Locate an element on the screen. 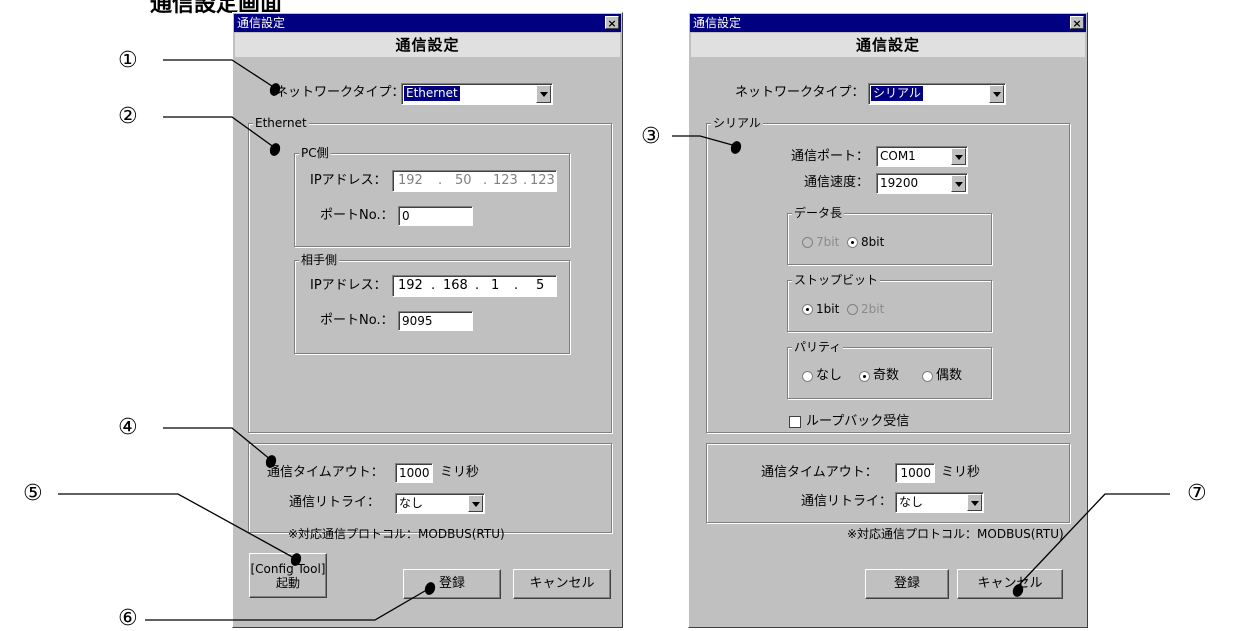 The height and width of the screenshot is (631, 1236). callout-number-2: ② is located at coordinates (128, 116).